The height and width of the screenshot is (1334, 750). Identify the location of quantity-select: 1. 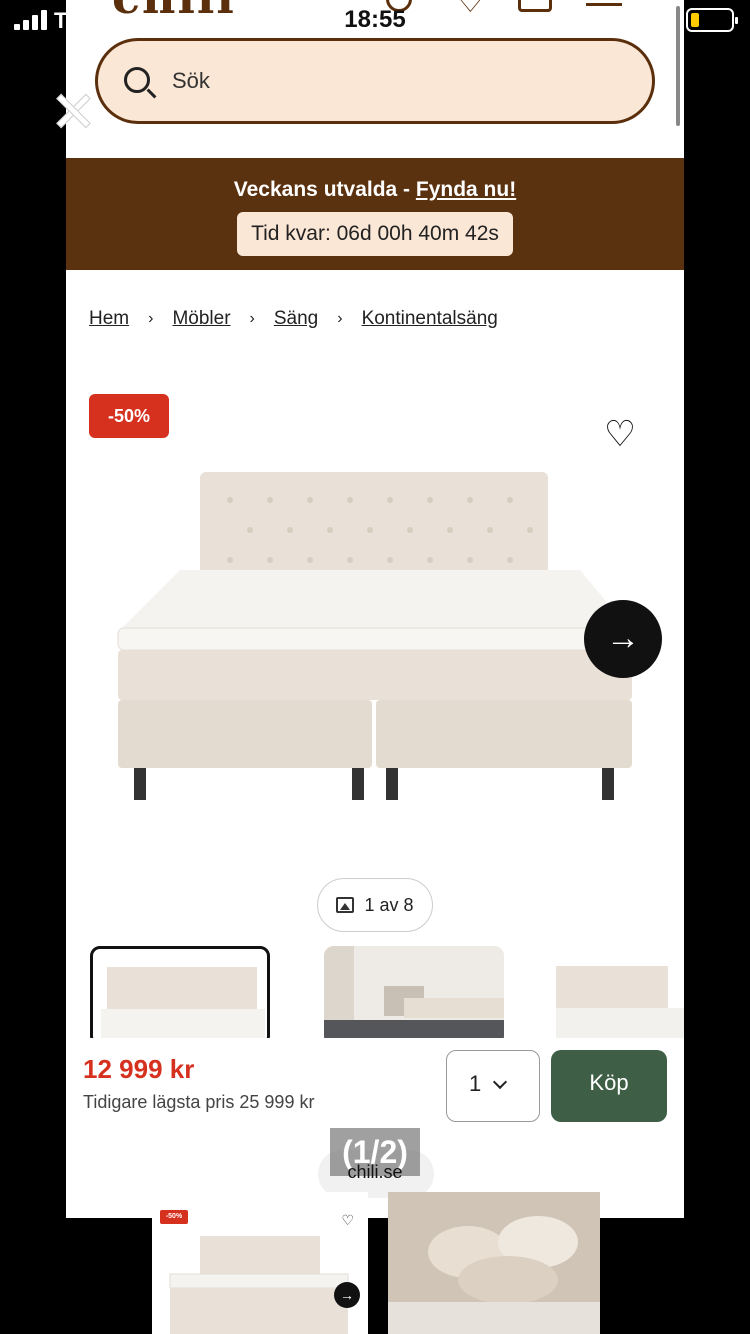
(493, 1086).